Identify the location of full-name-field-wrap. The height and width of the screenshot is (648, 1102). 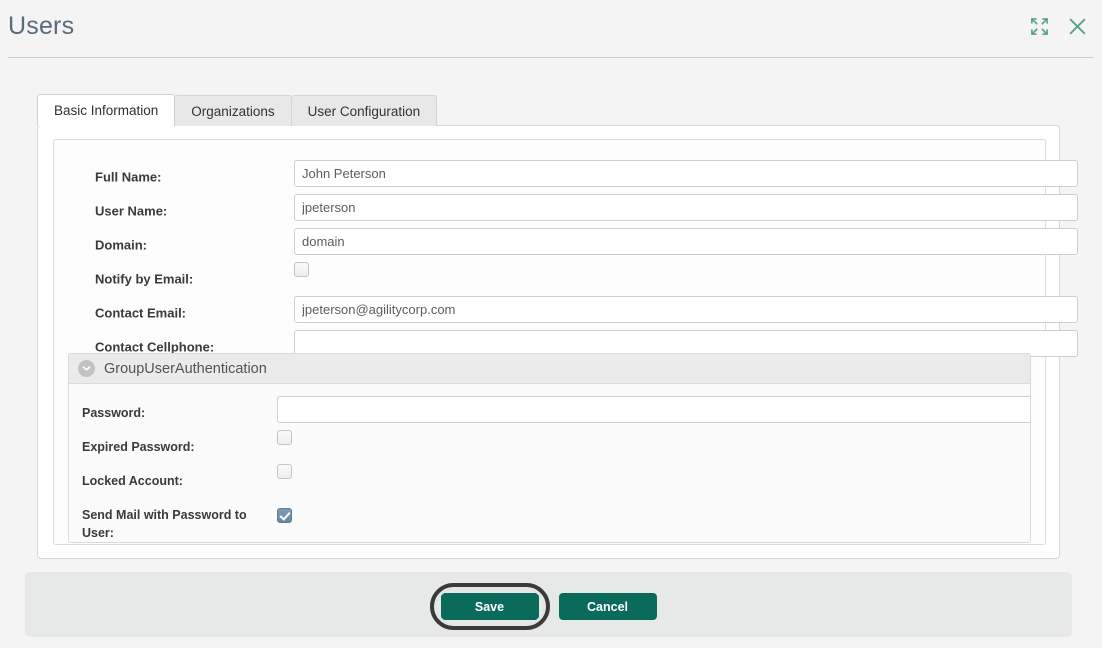
(686, 173).